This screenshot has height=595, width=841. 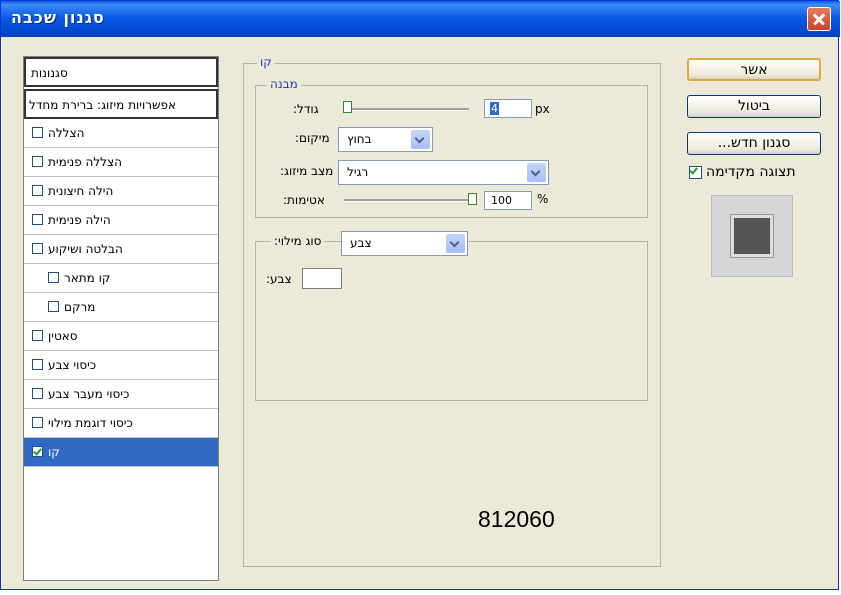 I want to click on ok-button: אשר, so click(x=754, y=69).